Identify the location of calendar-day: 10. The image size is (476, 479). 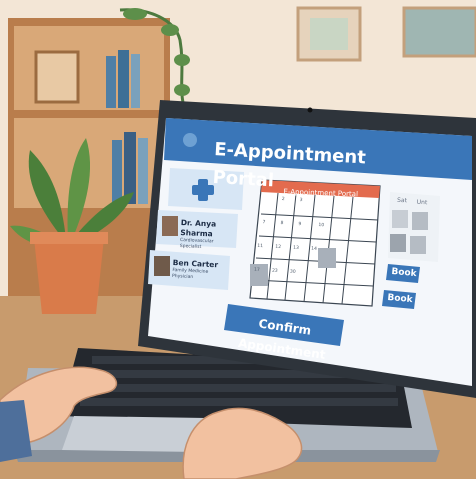
(321, 225).